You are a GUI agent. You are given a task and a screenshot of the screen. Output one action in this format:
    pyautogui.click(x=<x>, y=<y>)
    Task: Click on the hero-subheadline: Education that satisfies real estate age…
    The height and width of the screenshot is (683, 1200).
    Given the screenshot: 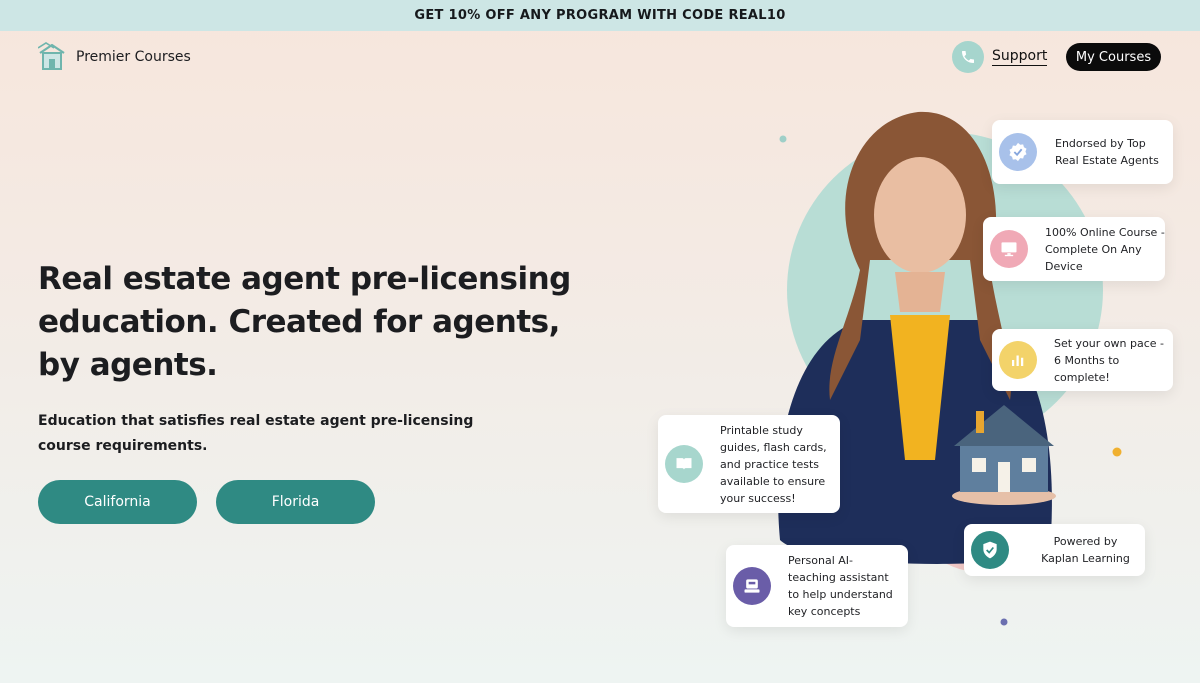 What is the action you would take?
    pyautogui.click(x=256, y=433)
    